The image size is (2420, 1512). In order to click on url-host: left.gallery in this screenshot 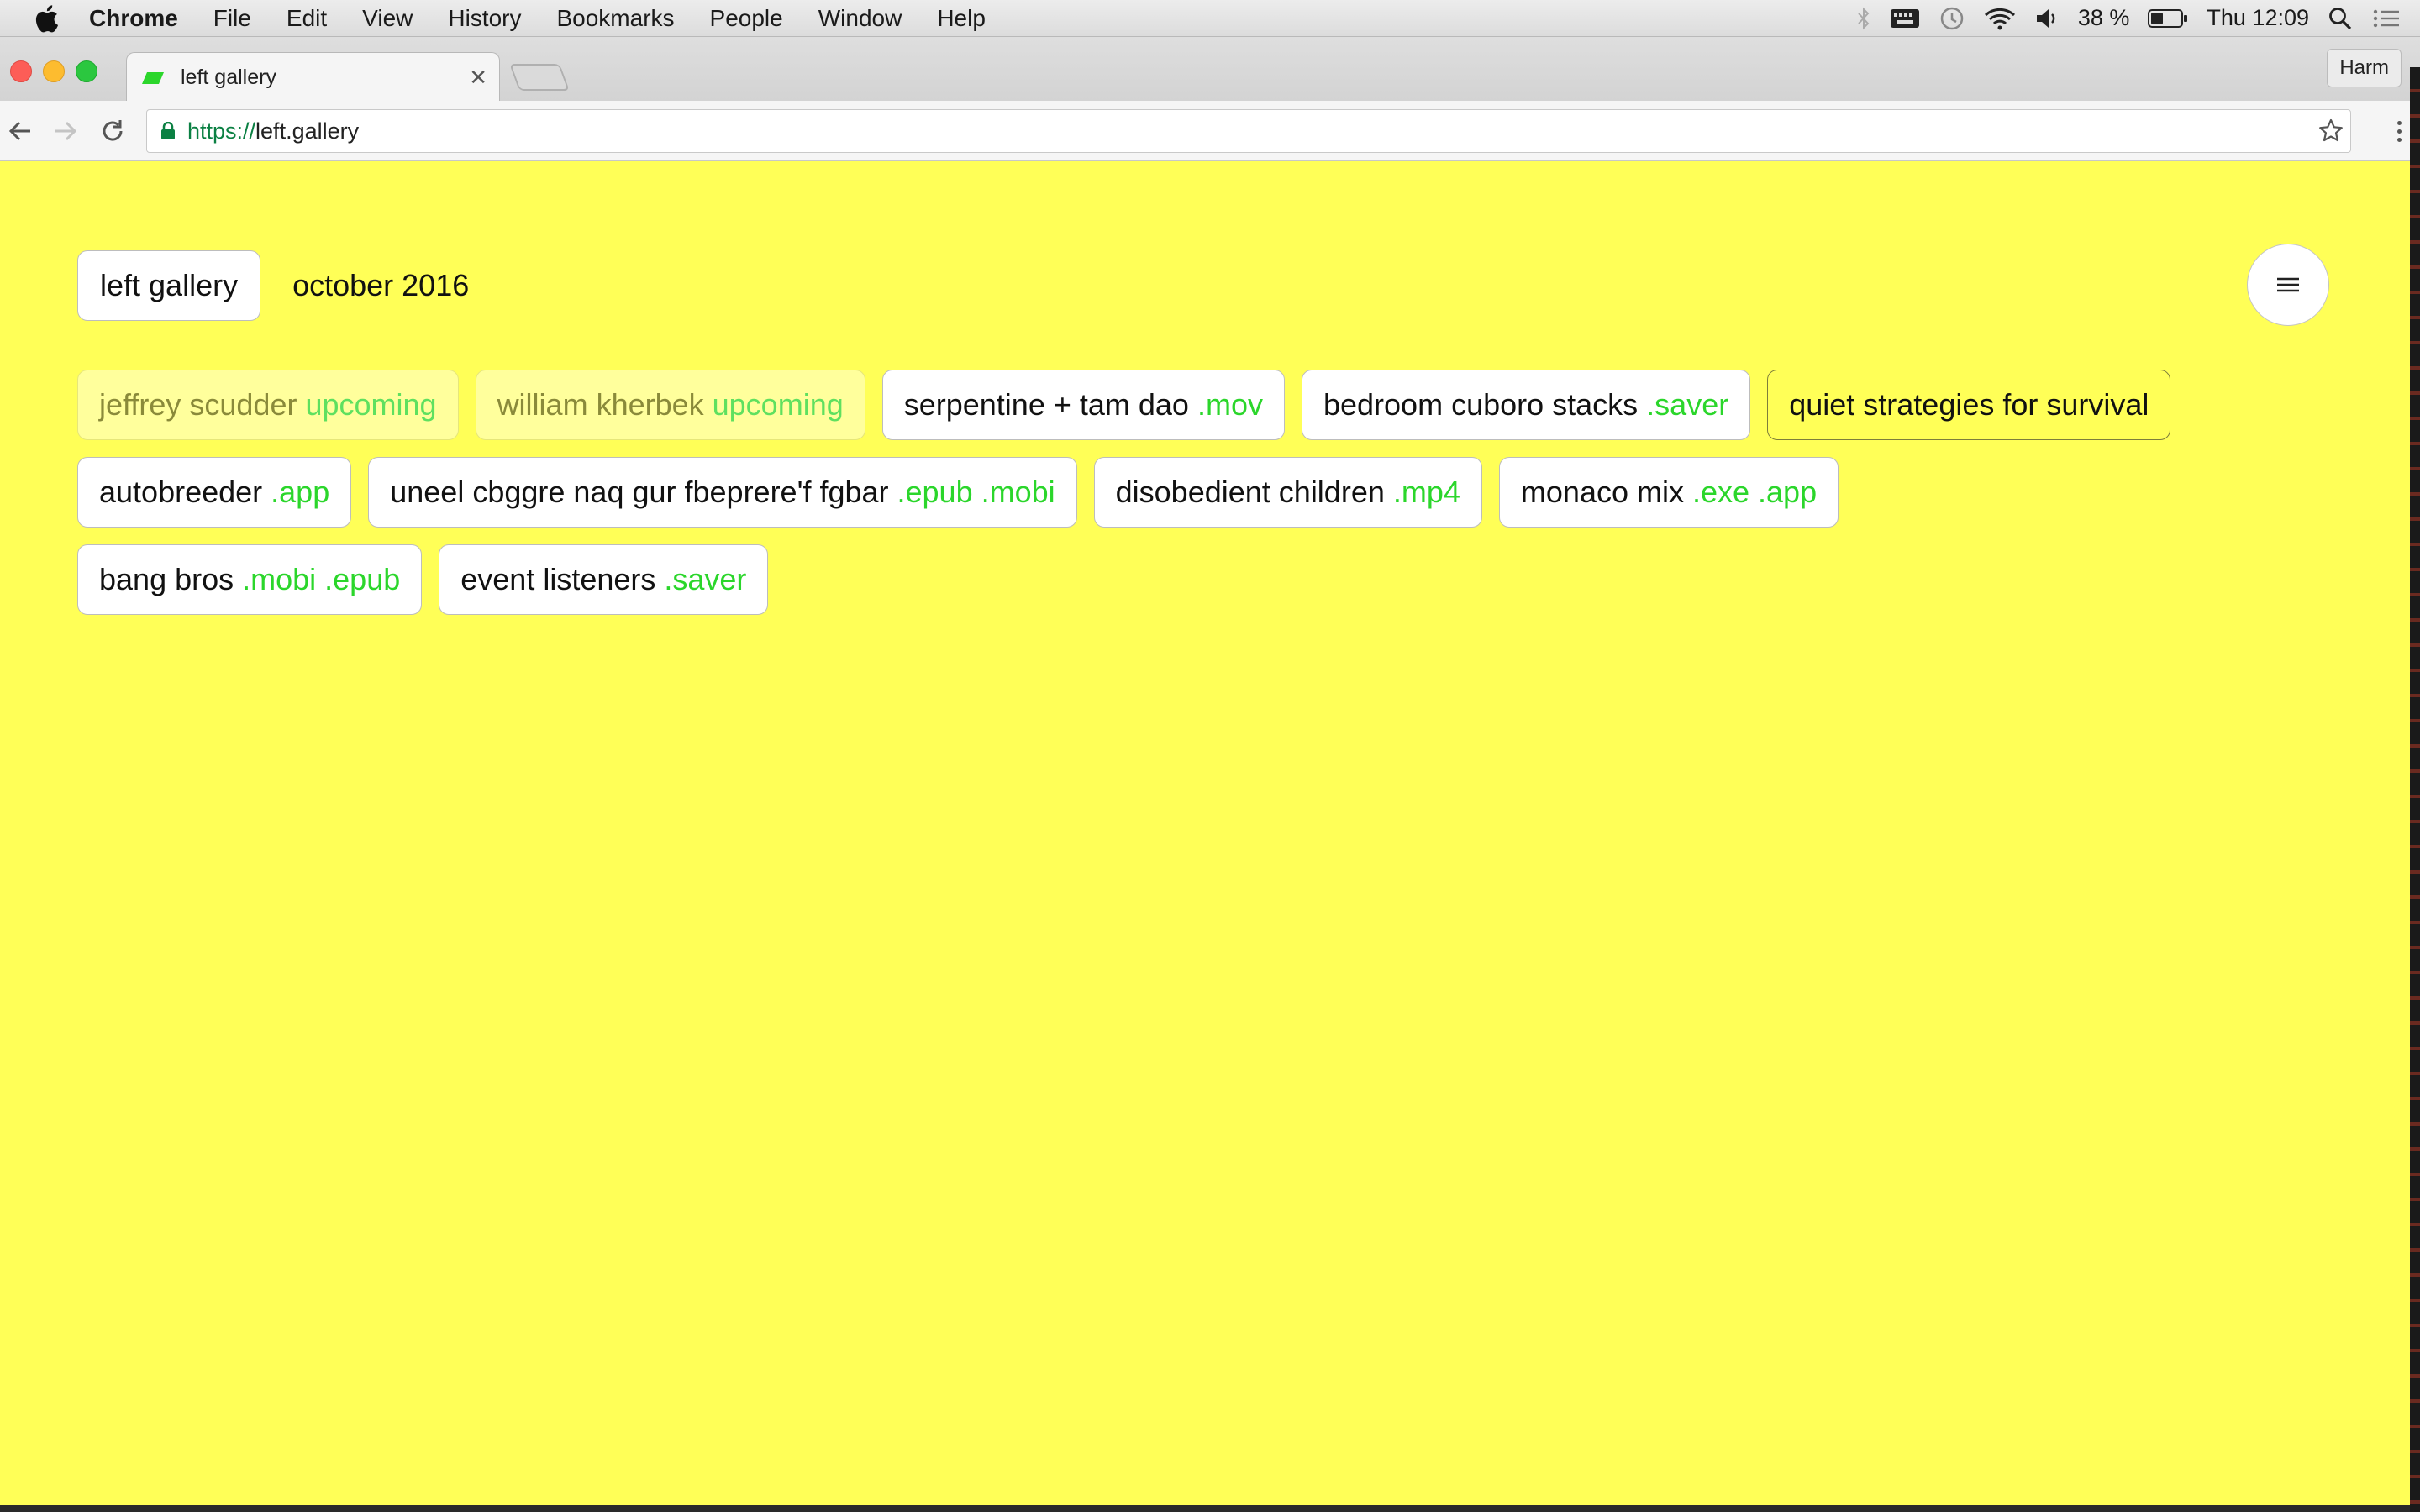, I will do `click(307, 131)`.